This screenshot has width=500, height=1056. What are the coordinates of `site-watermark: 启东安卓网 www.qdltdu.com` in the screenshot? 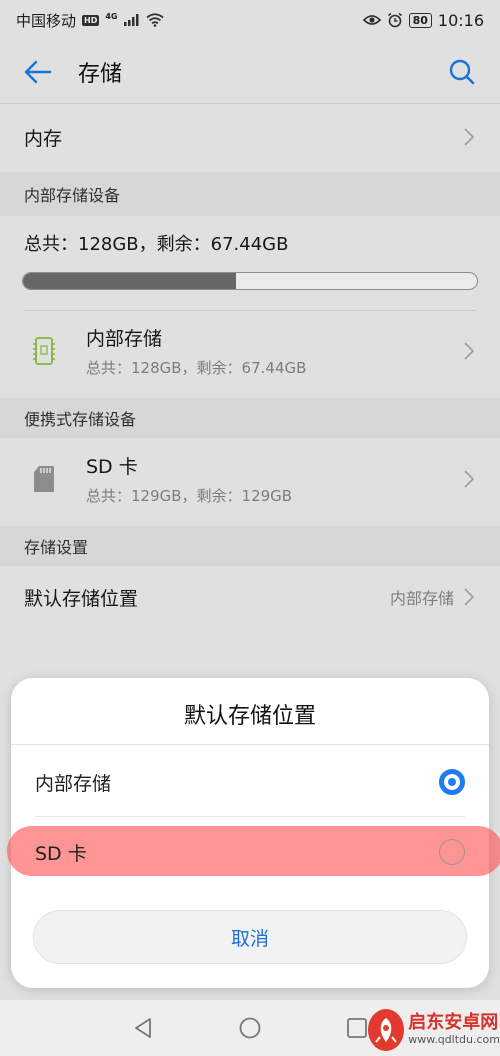 It's located at (434, 1029).